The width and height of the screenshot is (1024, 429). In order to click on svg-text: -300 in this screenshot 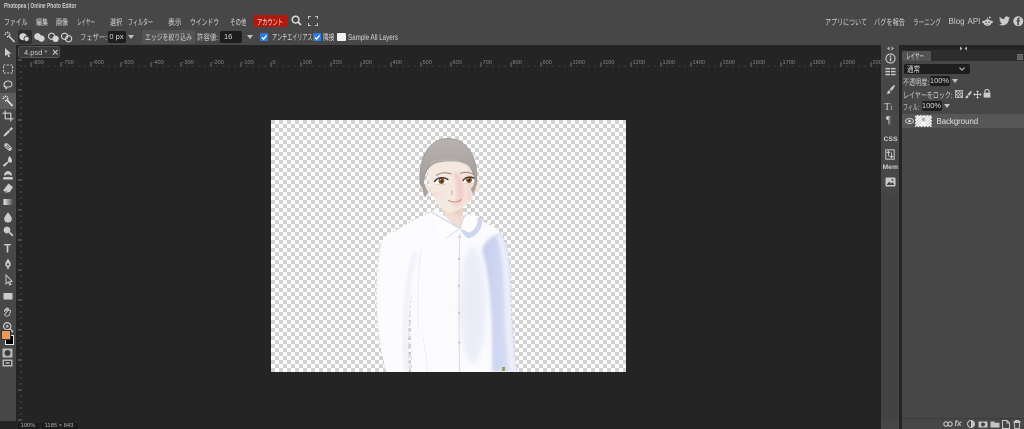, I will do `click(188, 63)`.